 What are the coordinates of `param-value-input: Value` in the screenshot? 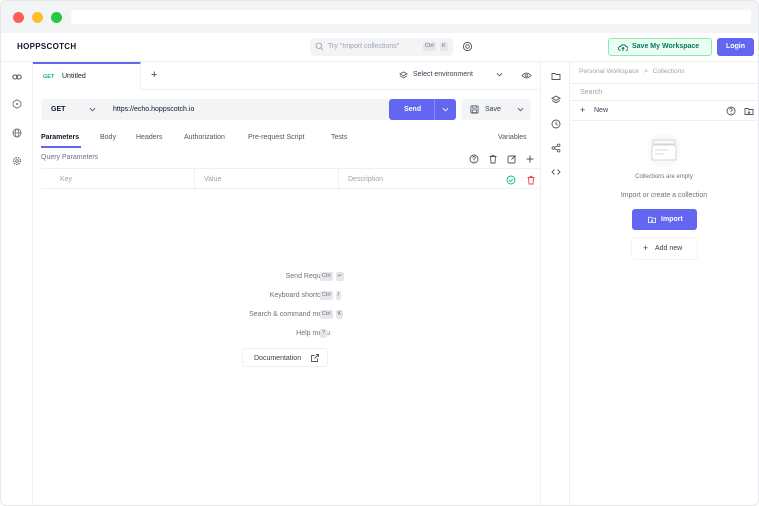 It's located at (212, 179).